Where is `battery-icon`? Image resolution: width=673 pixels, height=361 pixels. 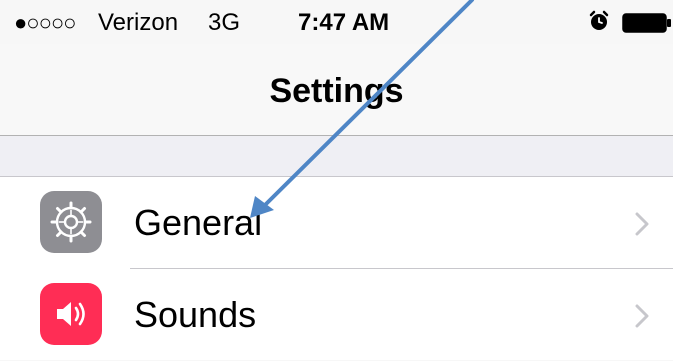
battery-icon is located at coordinates (646, 23).